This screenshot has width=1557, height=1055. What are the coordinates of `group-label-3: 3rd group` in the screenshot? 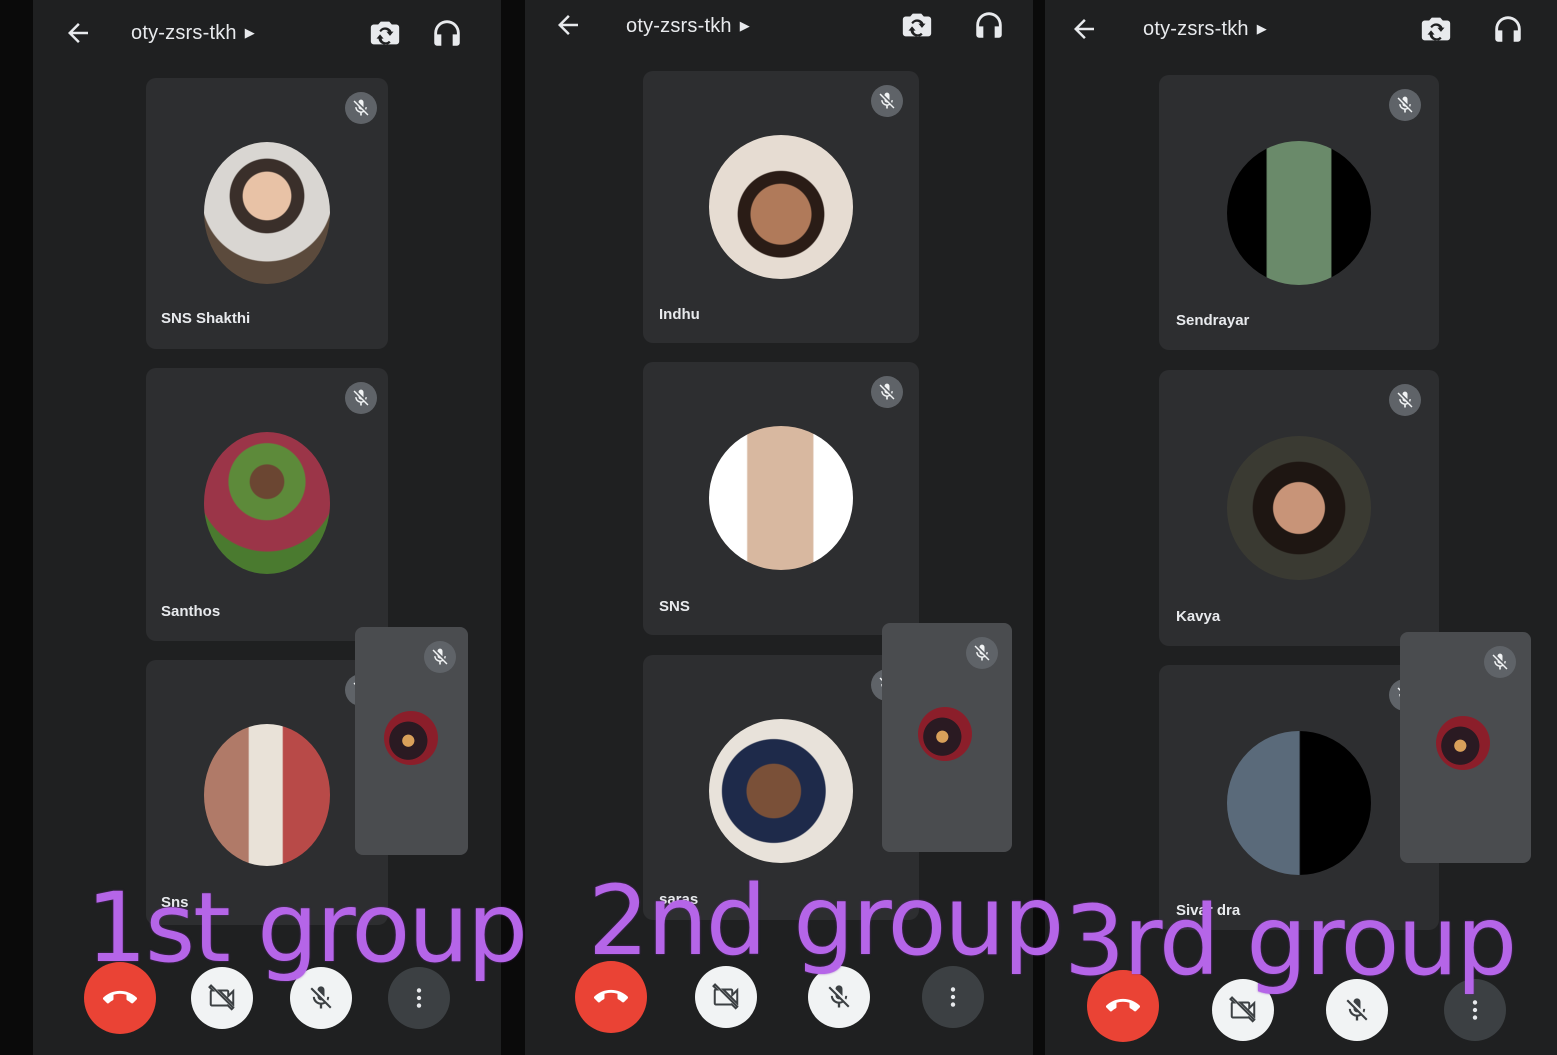 It's located at (1290, 941).